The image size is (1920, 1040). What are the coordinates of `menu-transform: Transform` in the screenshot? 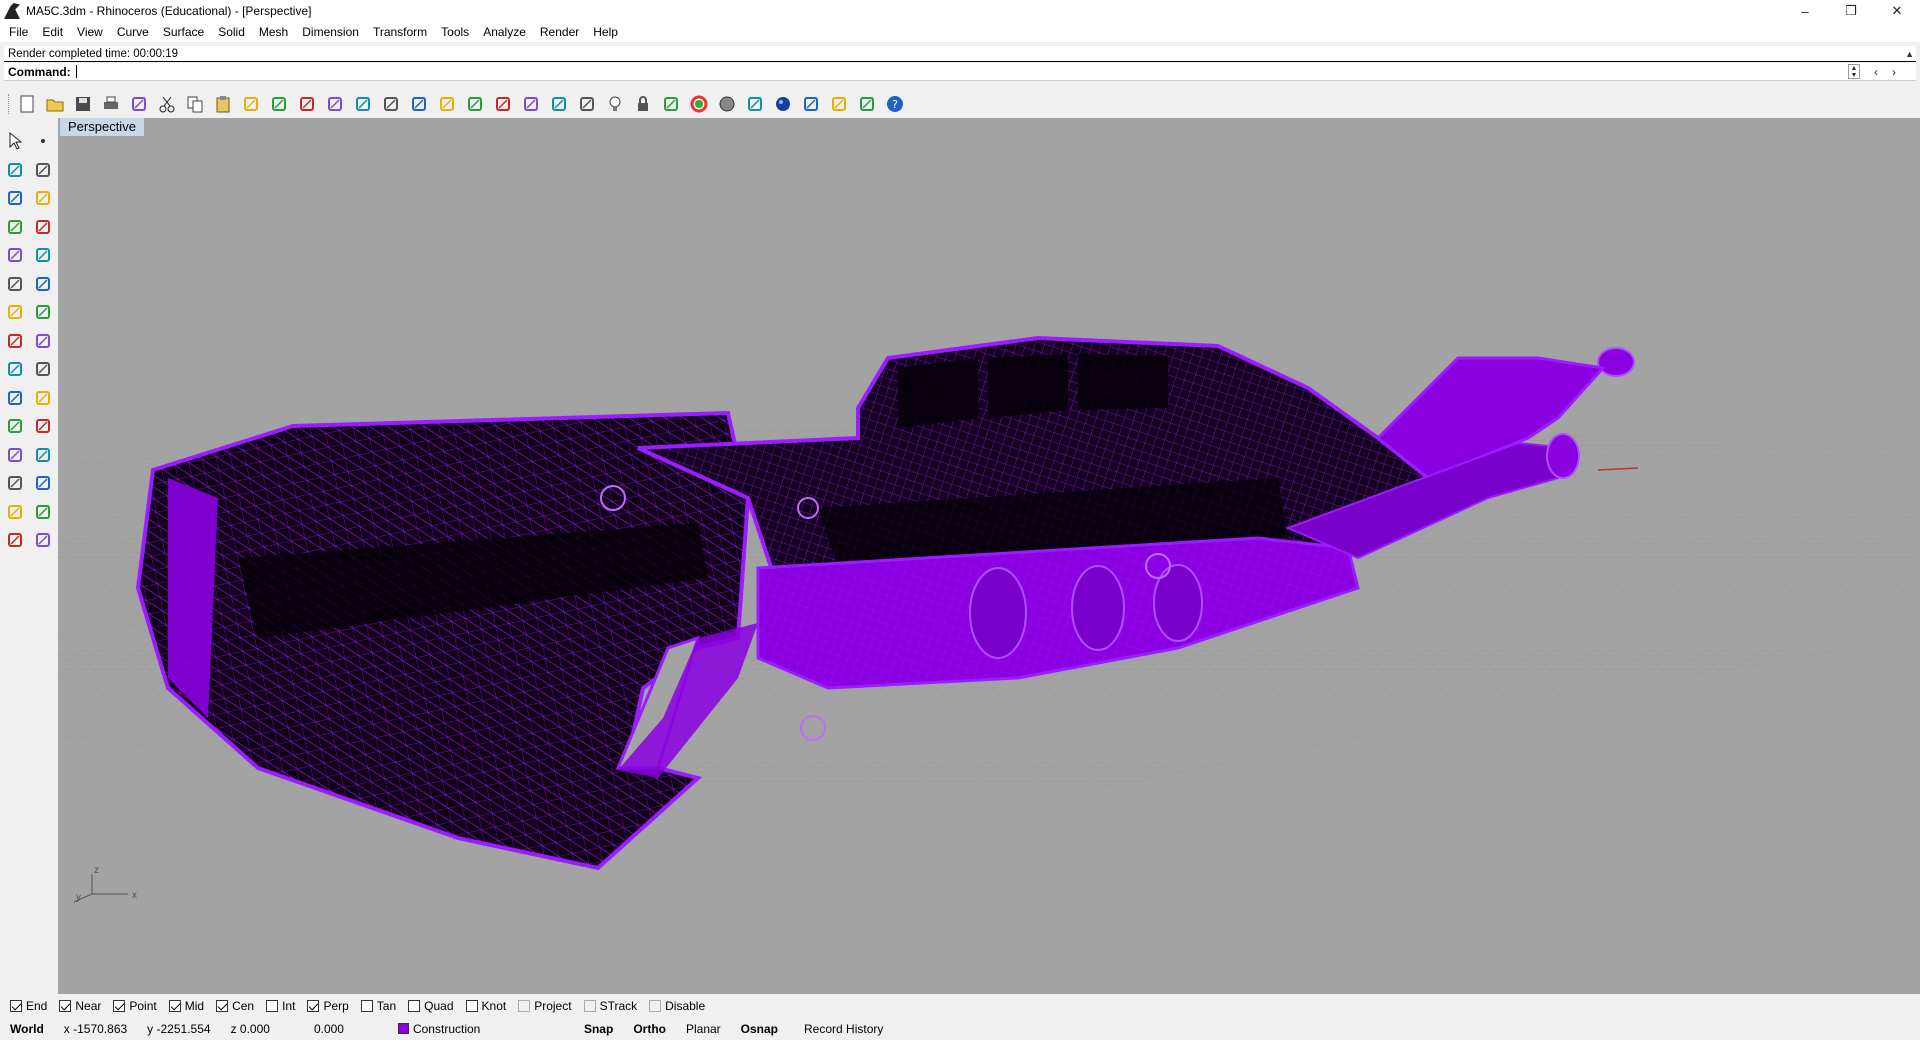 It's located at (400, 32).